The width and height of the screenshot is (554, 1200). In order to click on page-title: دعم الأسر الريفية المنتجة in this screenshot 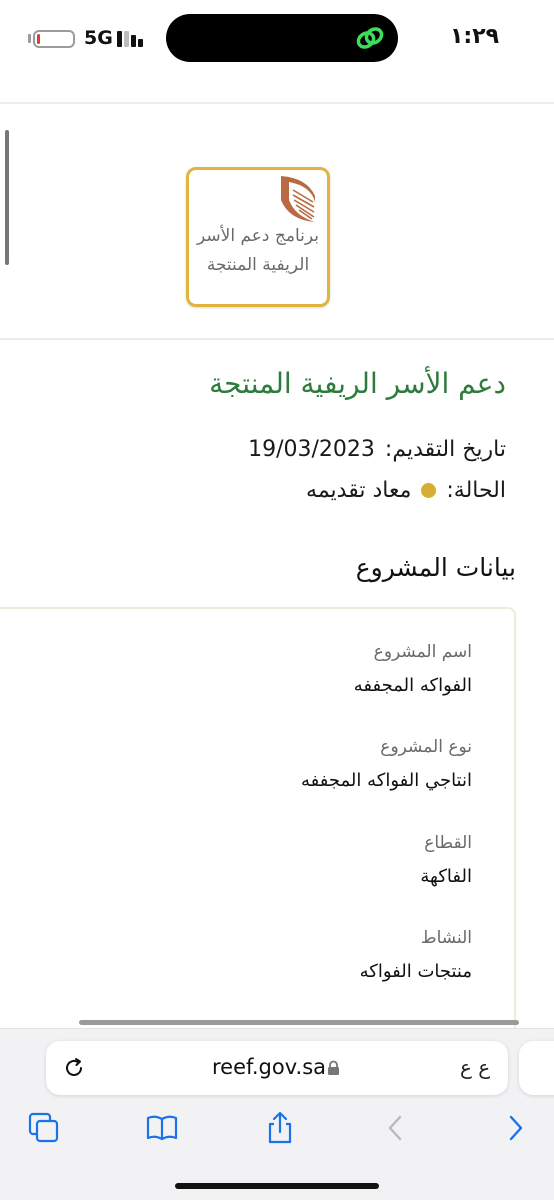, I will do `click(357, 383)`.